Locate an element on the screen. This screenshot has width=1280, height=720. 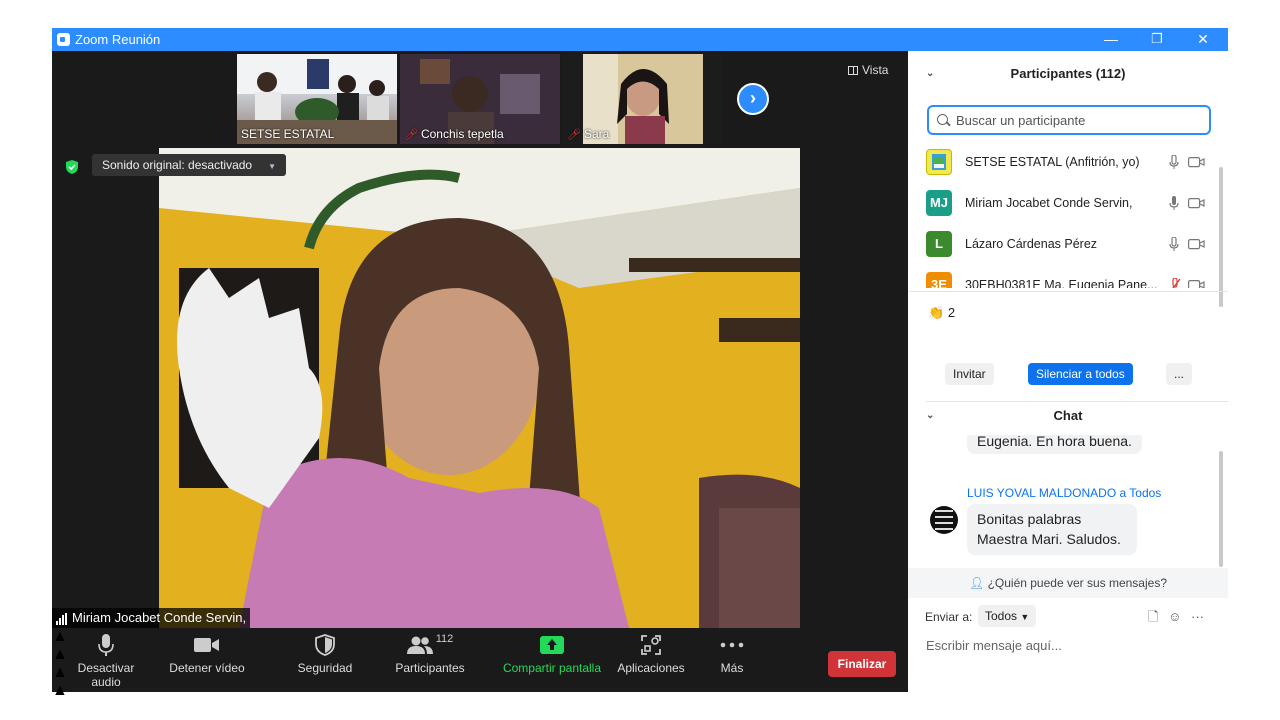
more-button: Más is located at coordinates (732, 660).